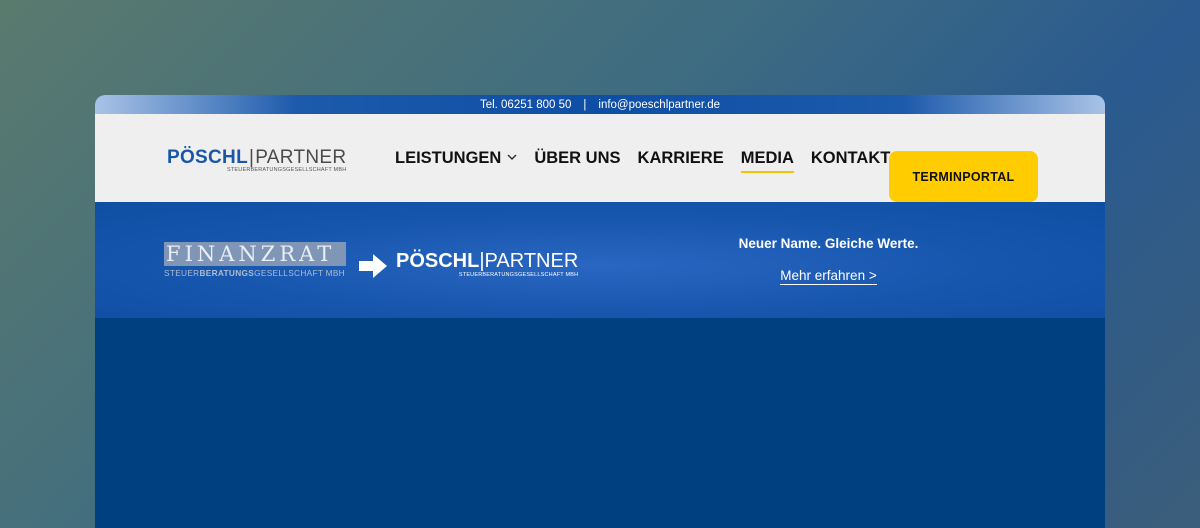  I want to click on nav-item-leistungen: LEISTUNGEN, so click(456, 158).